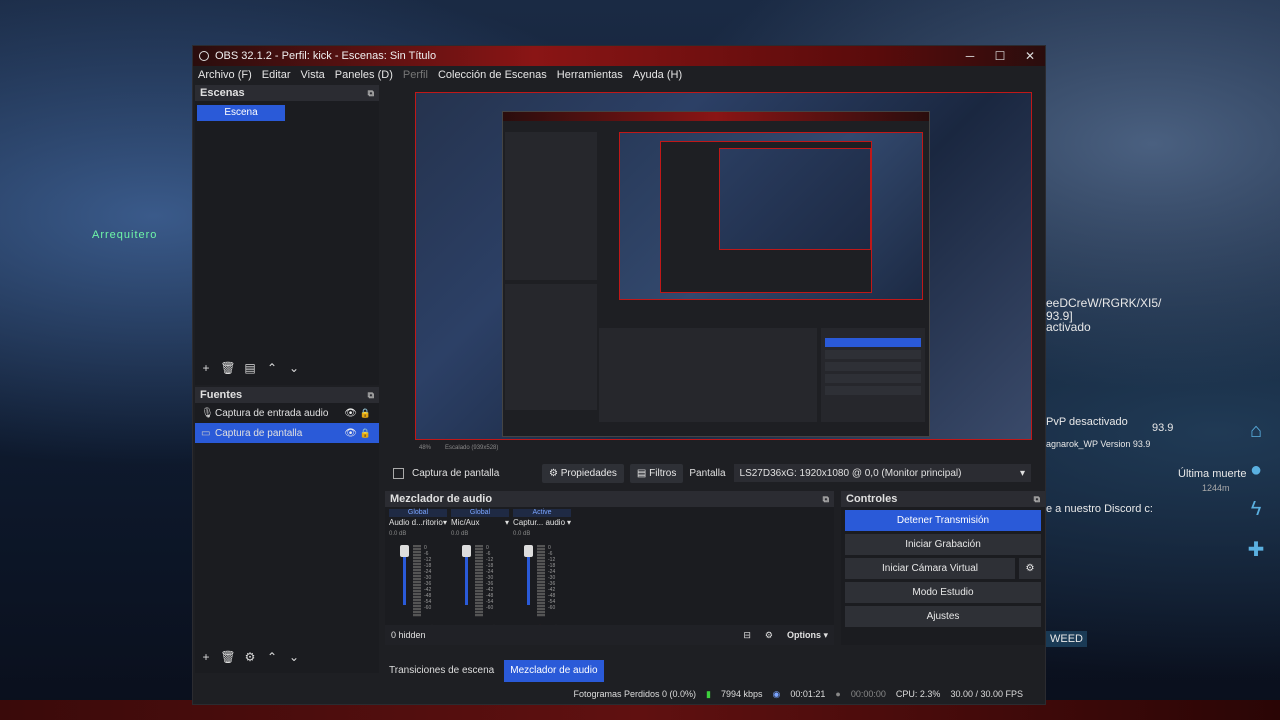  What do you see at coordinates (398, 473) in the screenshot?
I see `source-checkbox` at bounding box center [398, 473].